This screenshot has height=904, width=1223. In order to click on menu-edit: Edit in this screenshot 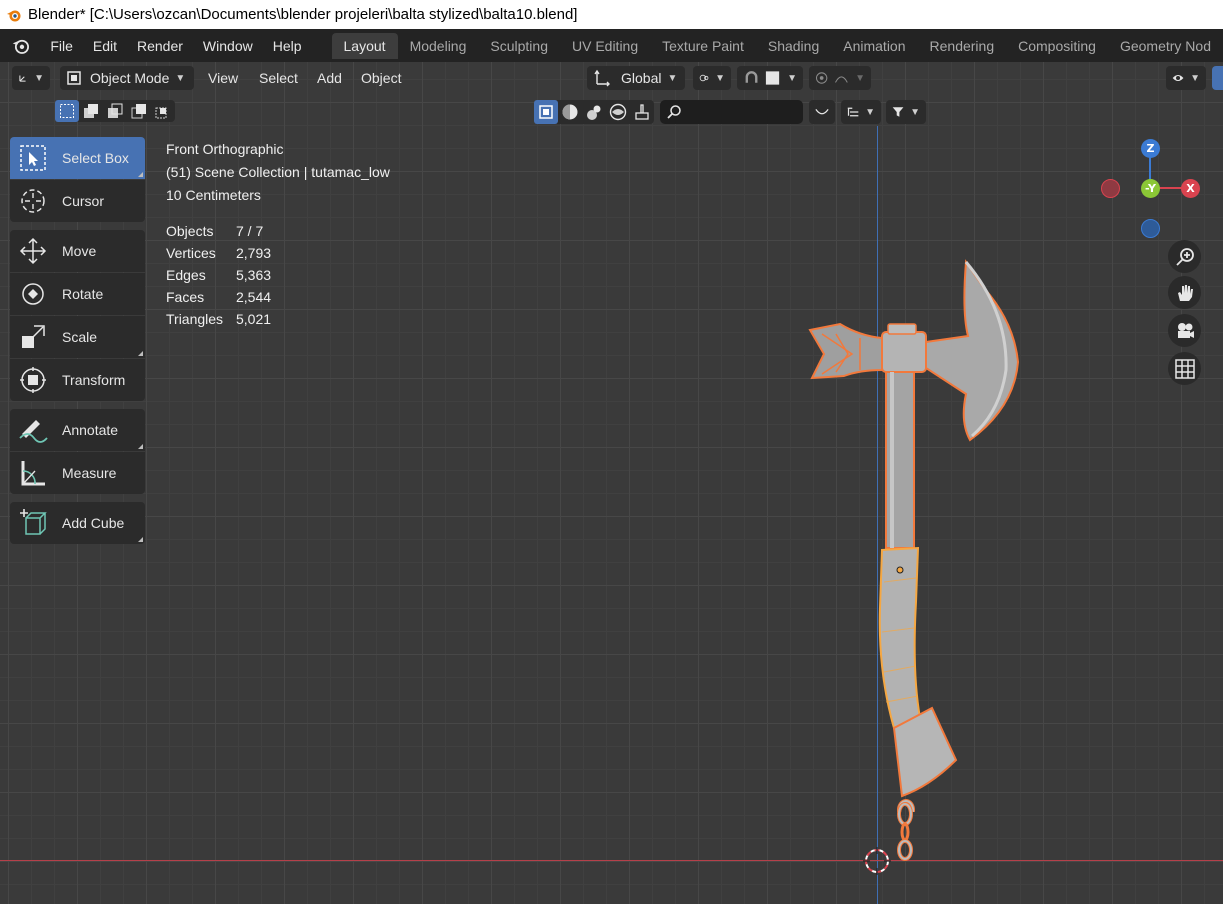, I will do `click(105, 46)`.